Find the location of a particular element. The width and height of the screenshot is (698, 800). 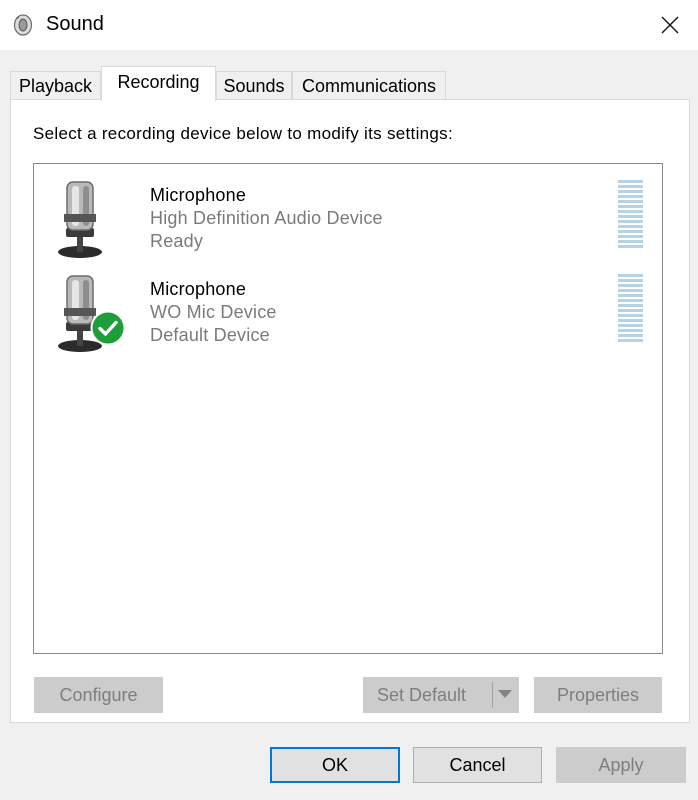

chevron-down-icon is located at coordinates (505, 694).